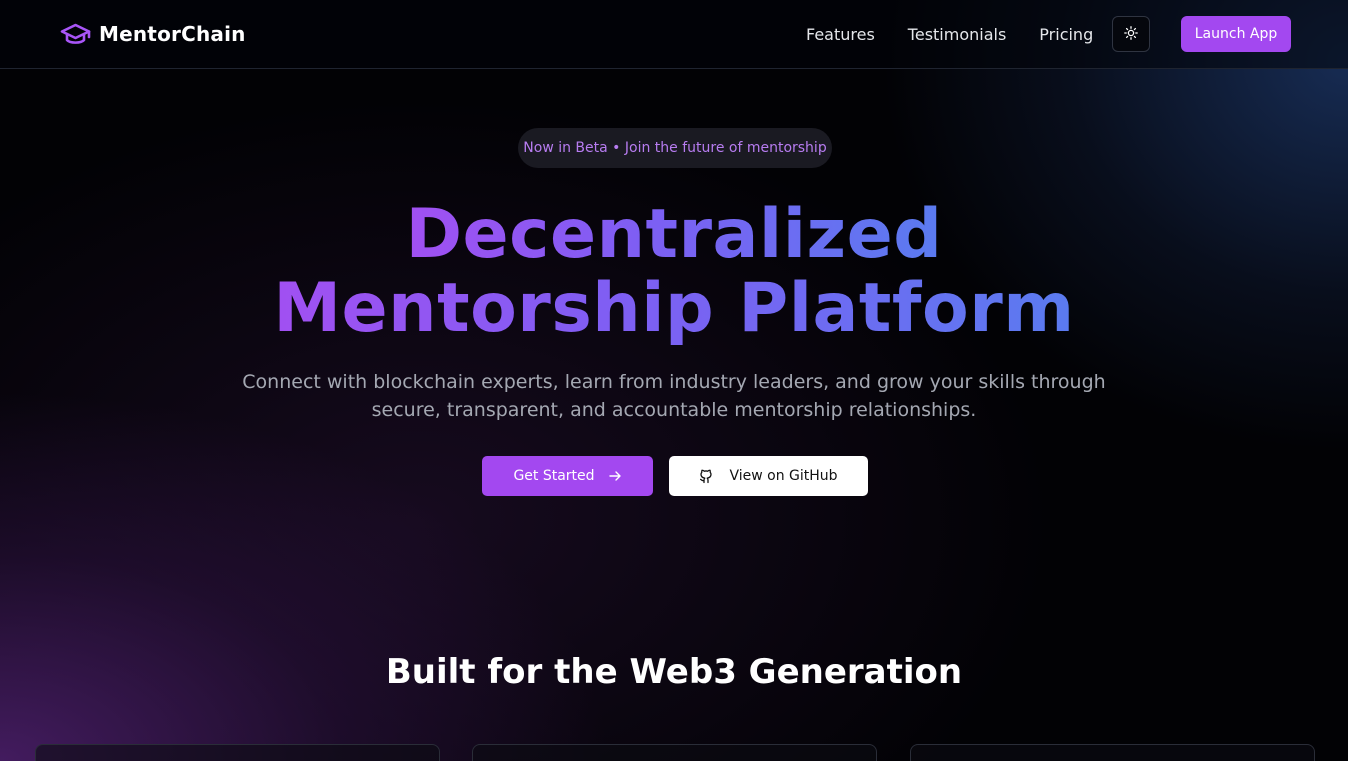 This screenshot has height=761, width=1348. I want to click on view-on-github-button: View on GitHub, so click(768, 476).